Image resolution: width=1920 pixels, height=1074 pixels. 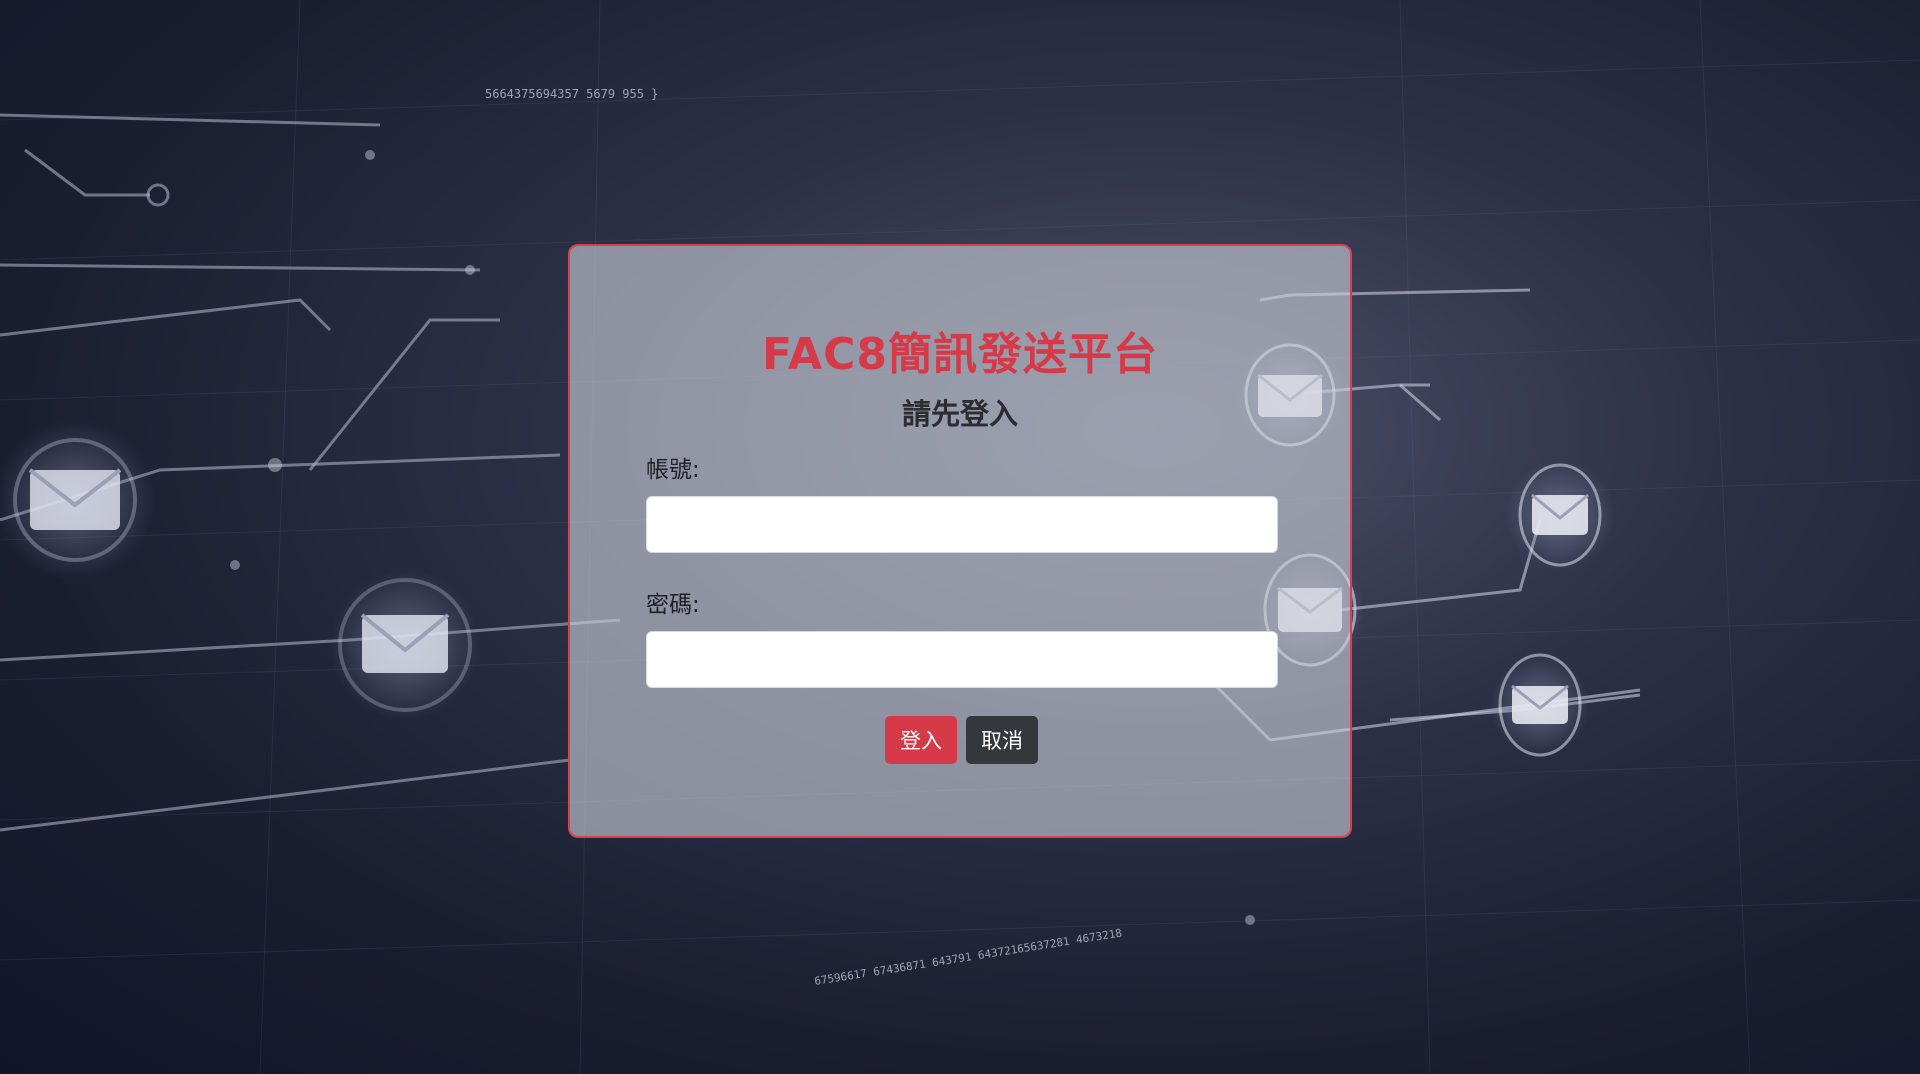 What do you see at coordinates (673, 605) in the screenshot?
I see `password-label: 密碼:` at bounding box center [673, 605].